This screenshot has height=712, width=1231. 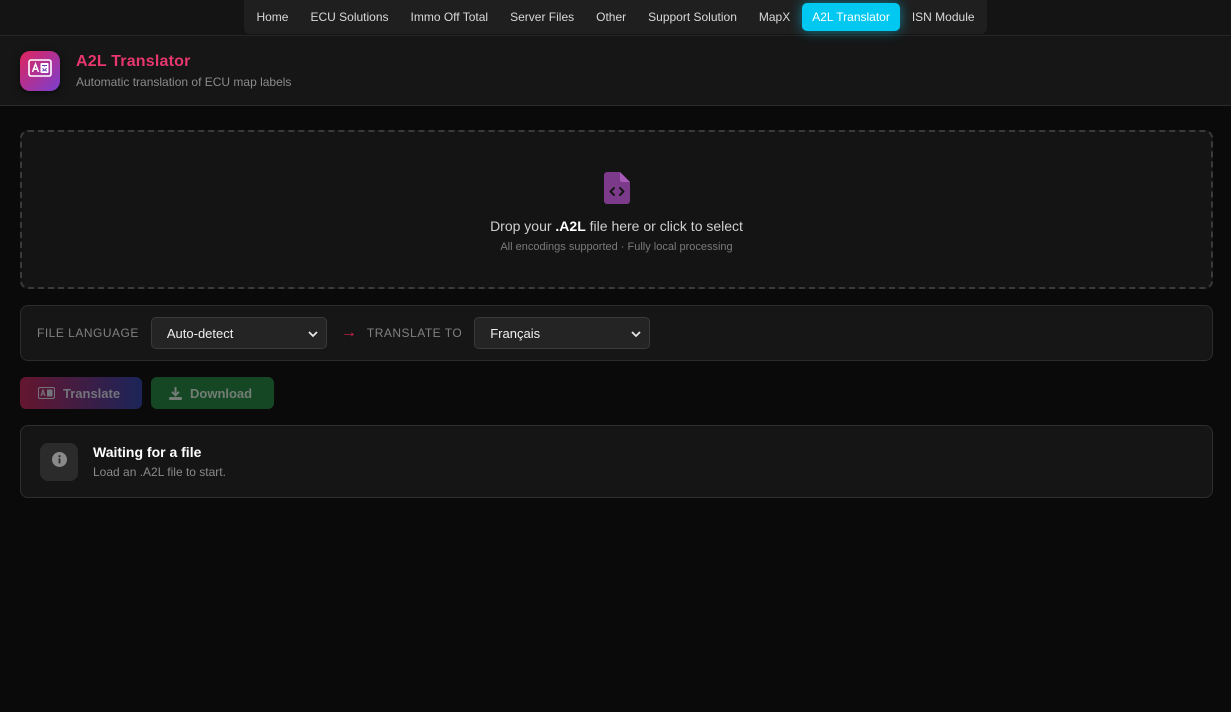 I want to click on source-language-value: Auto-detect, so click(x=200, y=333).